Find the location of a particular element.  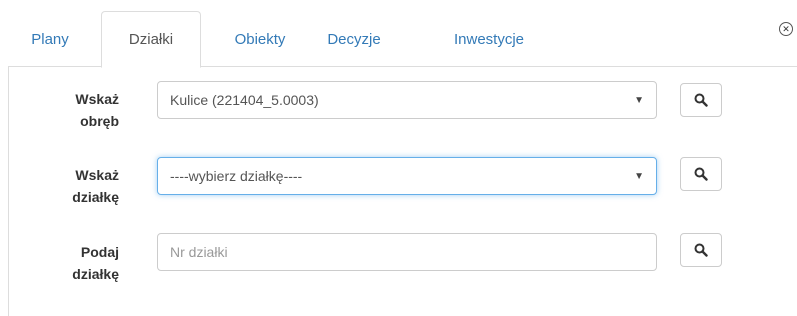

obreb-select: Kulice (221404_5.0003) ▼ is located at coordinates (407, 100).